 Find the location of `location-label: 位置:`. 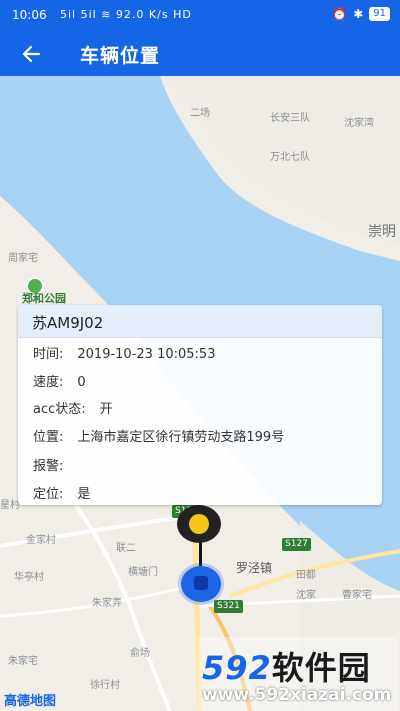

location-label: 位置: is located at coordinates (48, 437).